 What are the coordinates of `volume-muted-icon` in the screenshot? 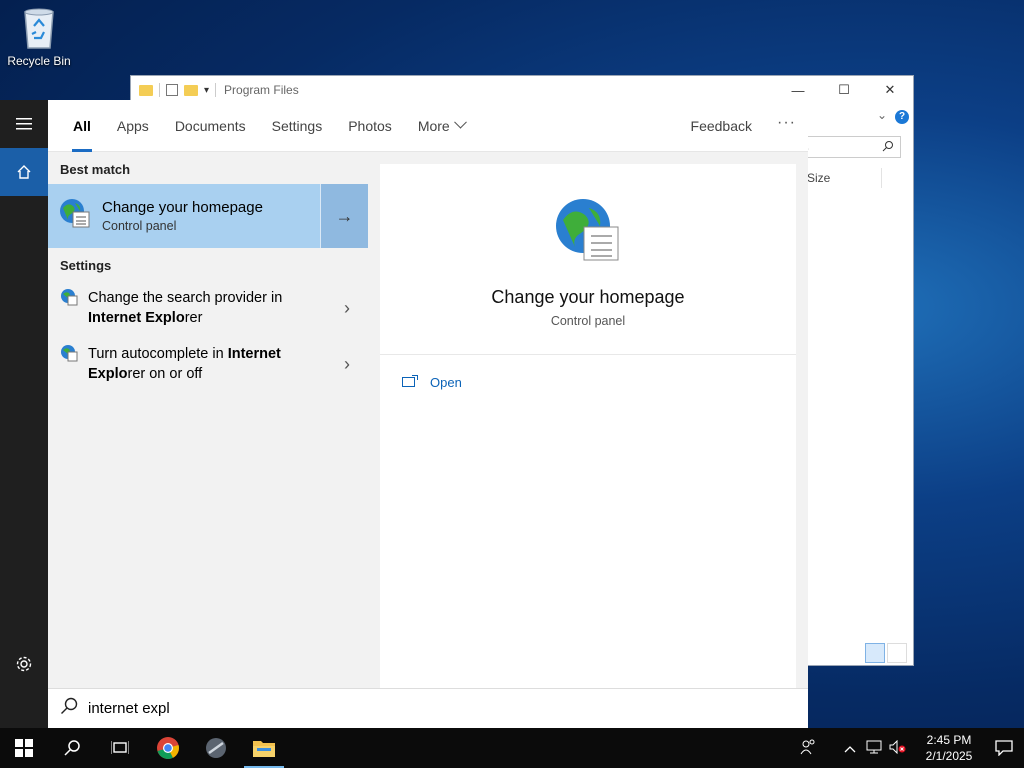 It's located at (898, 748).